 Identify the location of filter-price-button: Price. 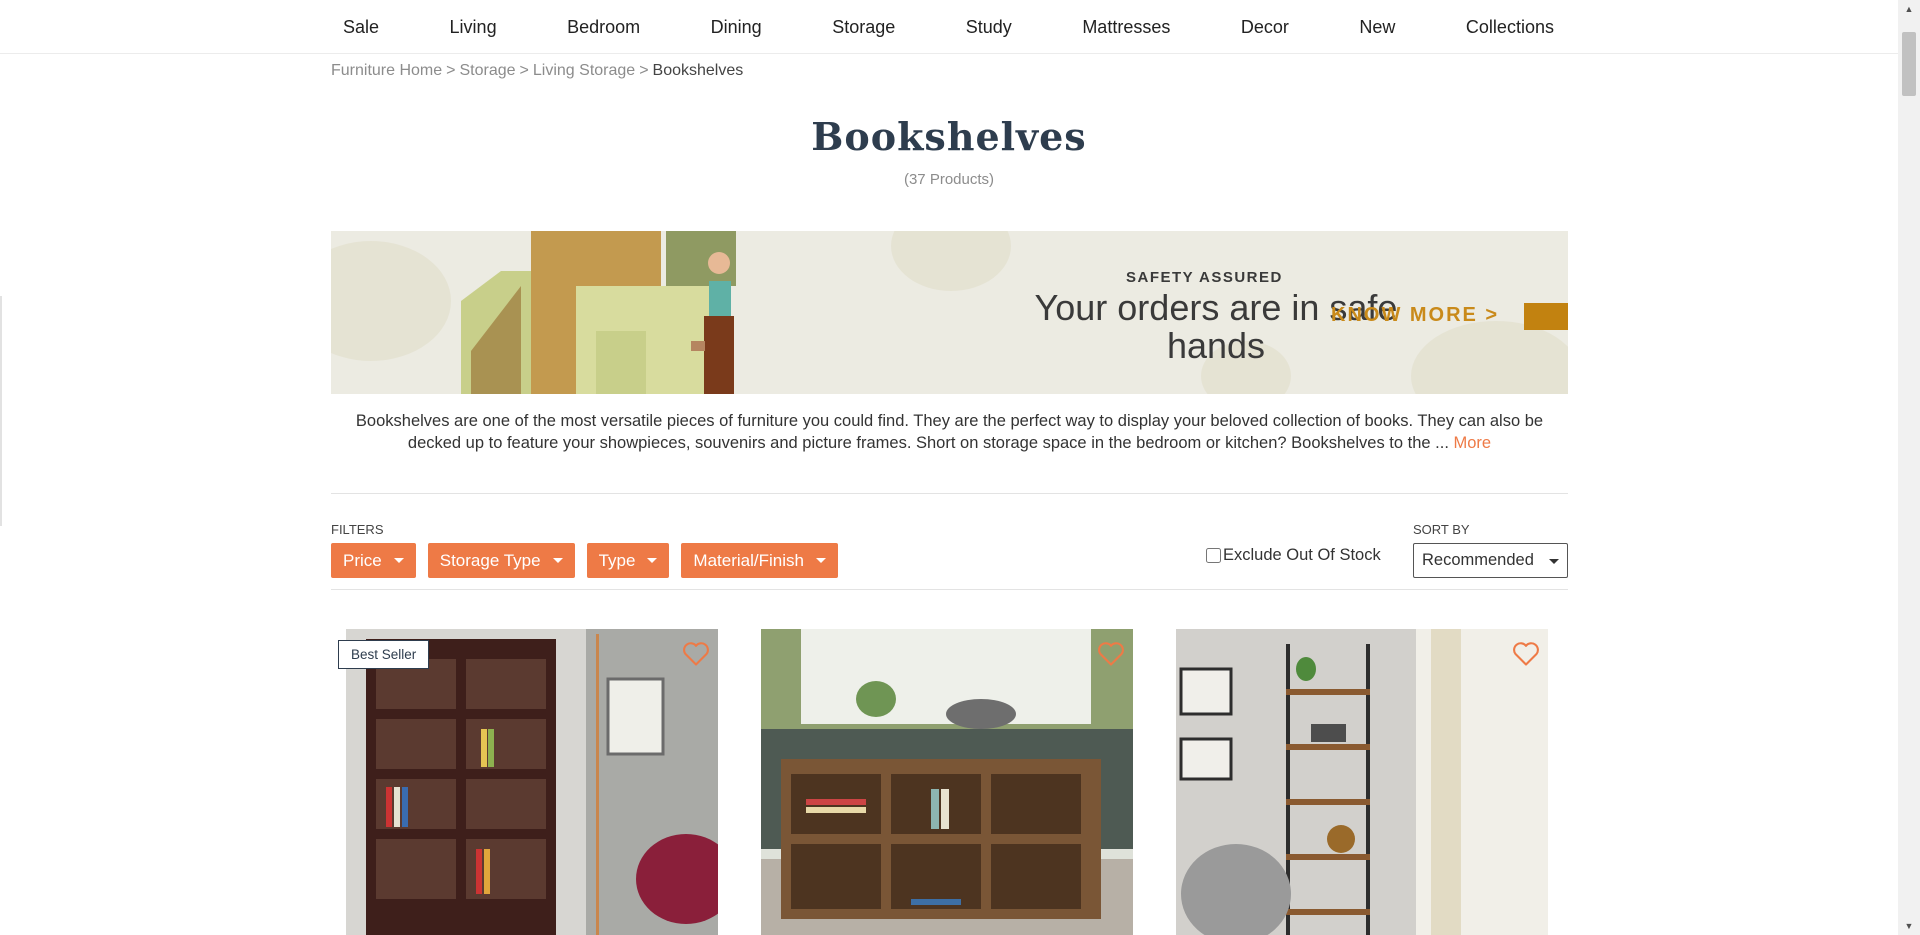
(373, 560).